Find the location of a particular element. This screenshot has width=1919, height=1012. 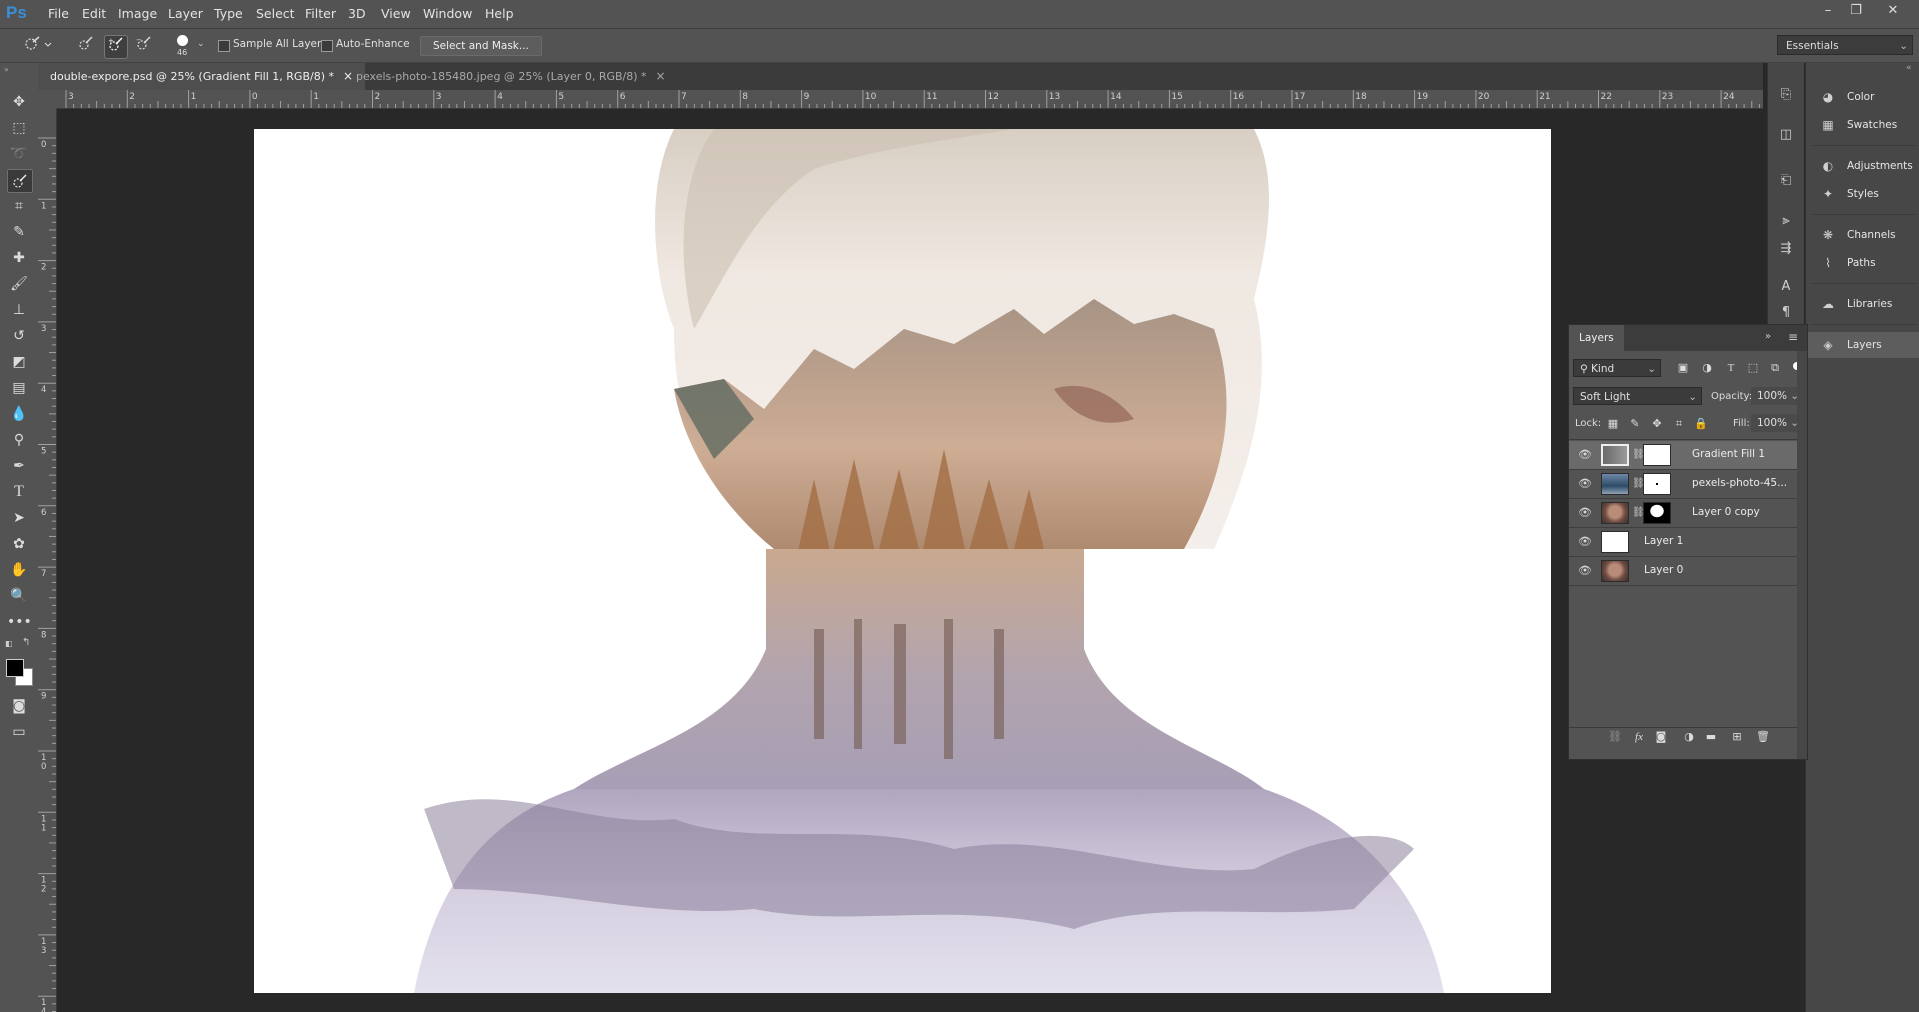

layer-row-layer-1: 👁 Layer 1 is located at coordinates (1683, 542).